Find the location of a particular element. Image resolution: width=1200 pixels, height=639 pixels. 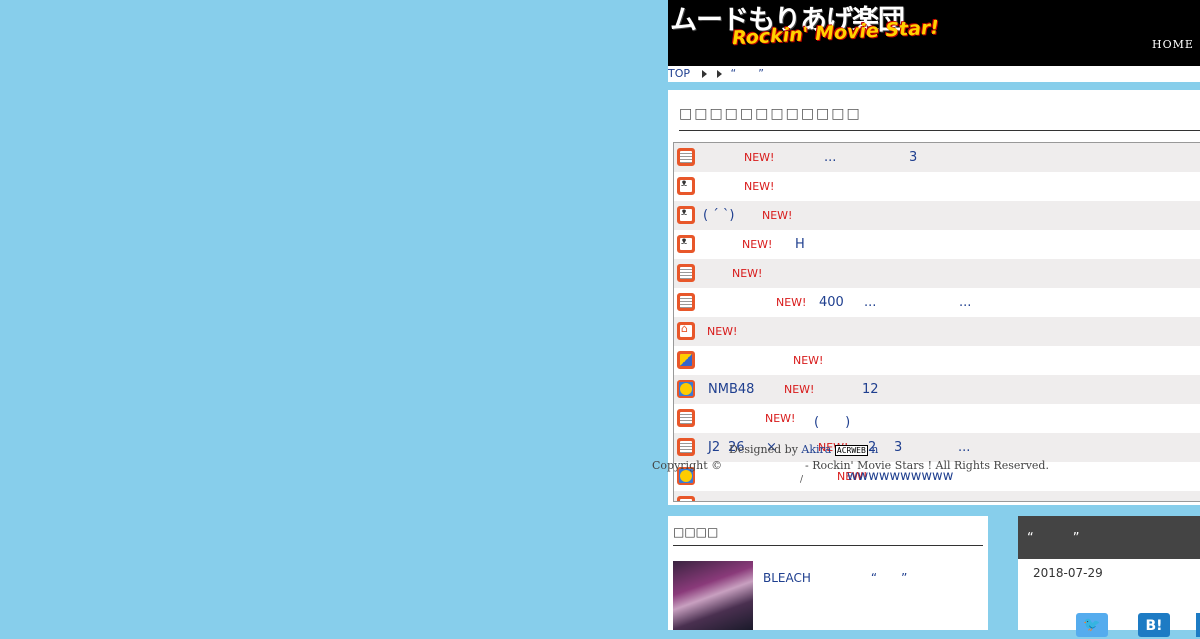

hatena-bookmark-button: B! is located at coordinates (1154, 625).